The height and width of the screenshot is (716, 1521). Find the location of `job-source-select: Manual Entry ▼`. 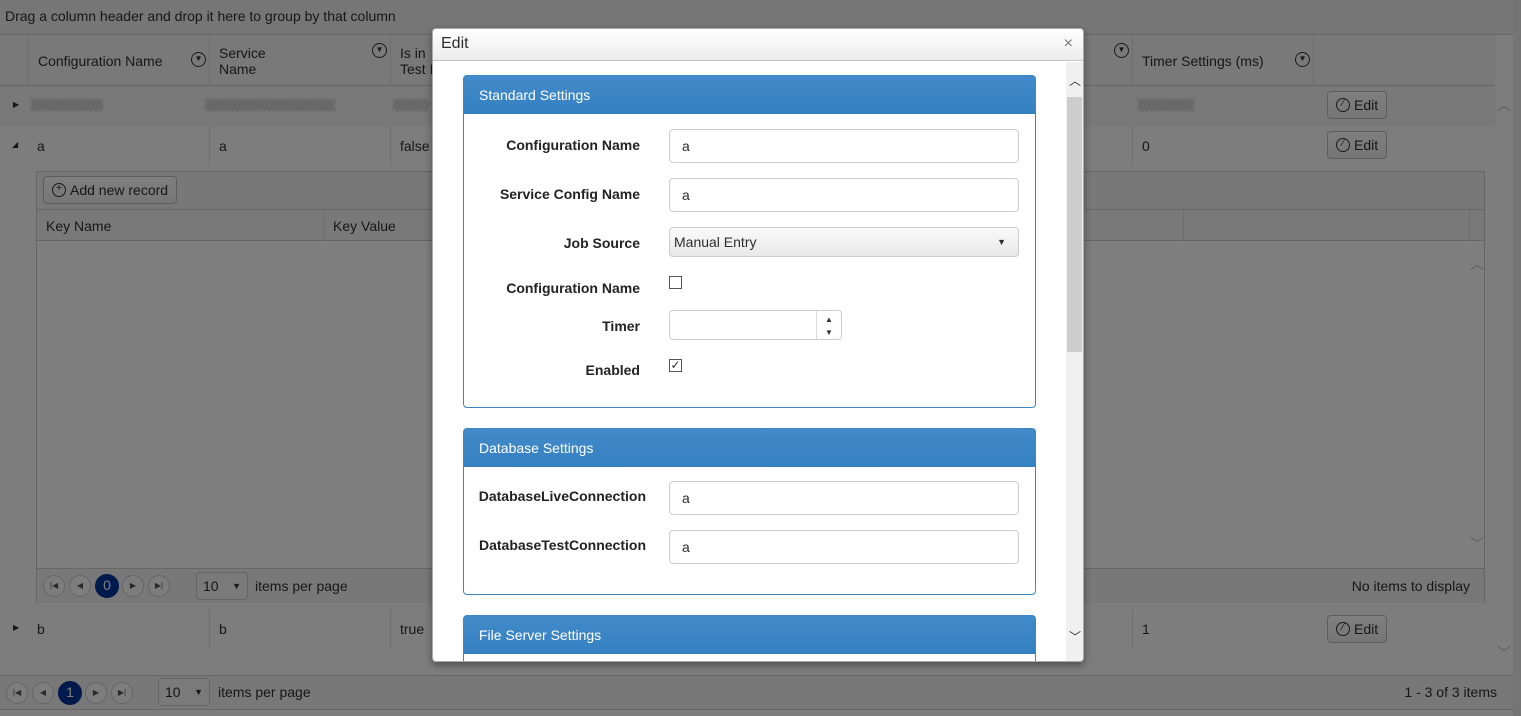

job-source-select: Manual Entry ▼ is located at coordinates (844, 242).